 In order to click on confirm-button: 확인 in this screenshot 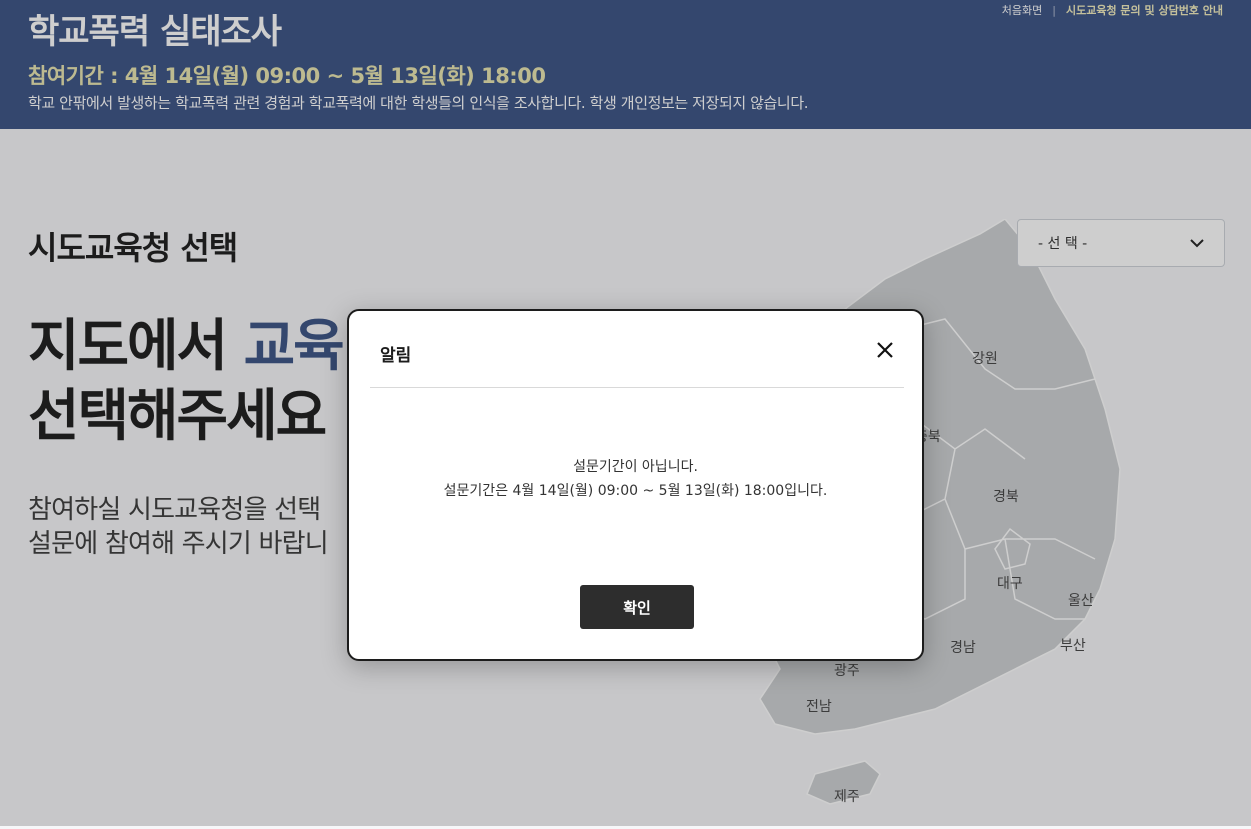, I will do `click(637, 607)`.